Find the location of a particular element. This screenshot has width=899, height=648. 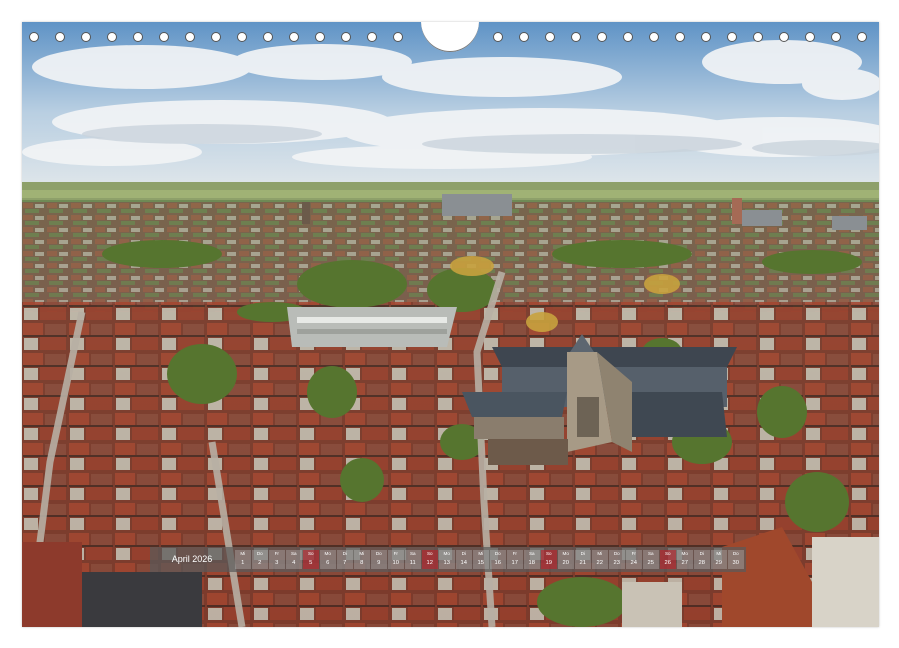

day-number: 22 is located at coordinates (600, 563).